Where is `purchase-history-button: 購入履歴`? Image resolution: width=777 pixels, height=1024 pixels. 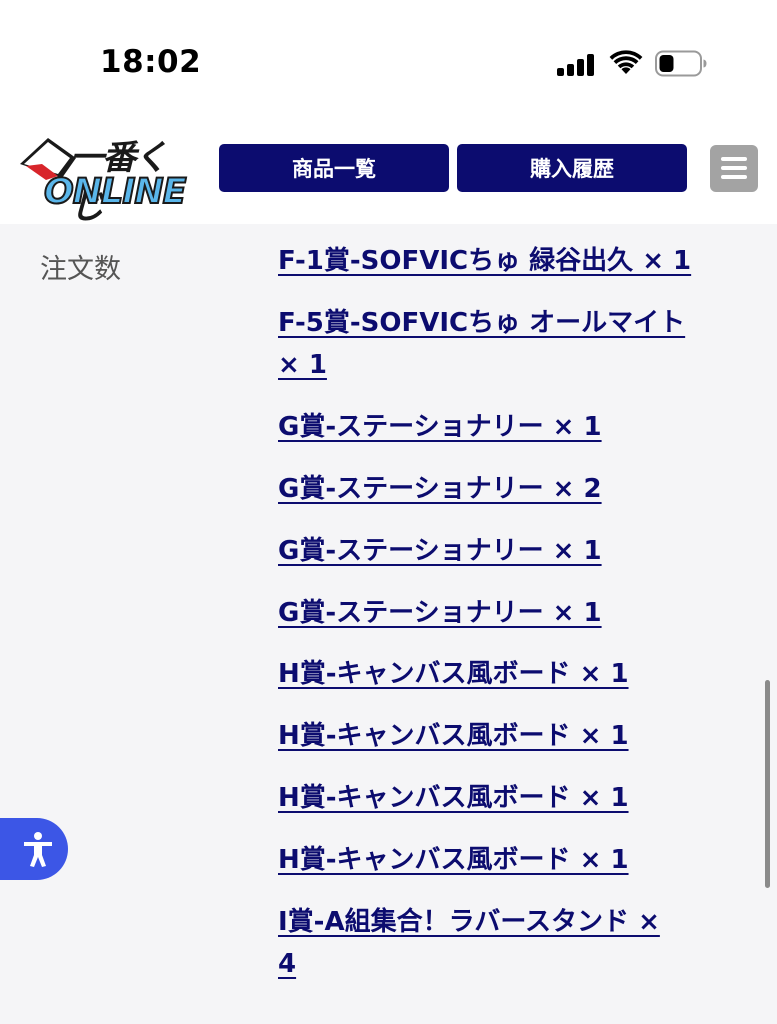
purchase-history-button: 購入履歴 is located at coordinates (572, 168).